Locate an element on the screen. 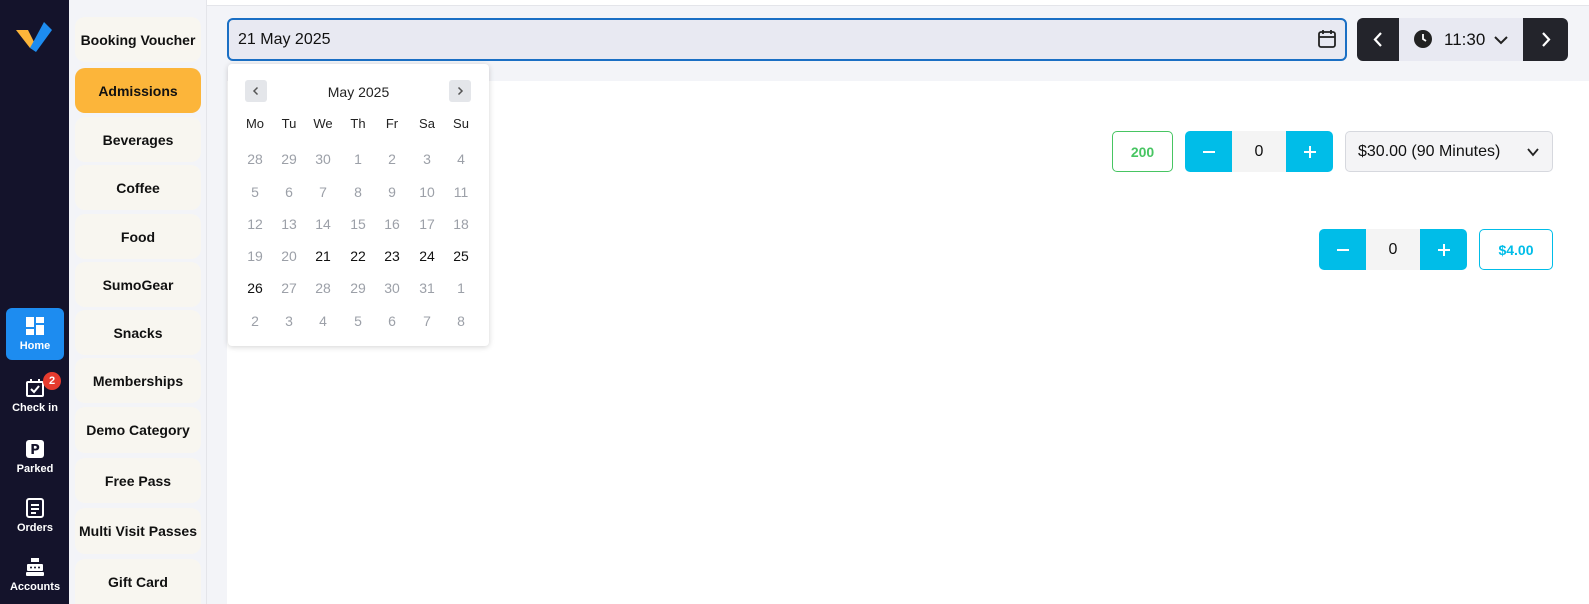 Image resolution: width=1589 pixels, height=604 pixels. calendar-day: 14 is located at coordinates (323, 224).